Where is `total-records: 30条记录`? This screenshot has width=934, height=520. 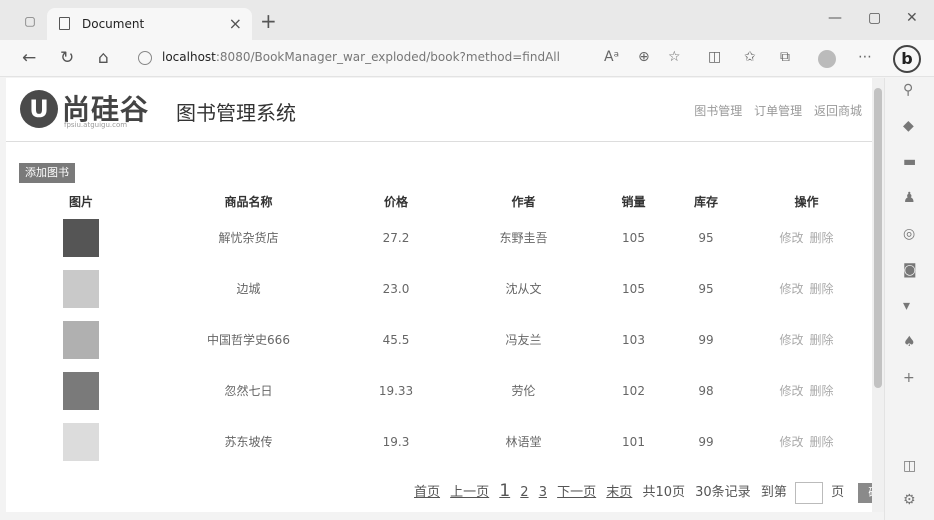 total-records: 30条记录 is located at coordinates (723, 492).